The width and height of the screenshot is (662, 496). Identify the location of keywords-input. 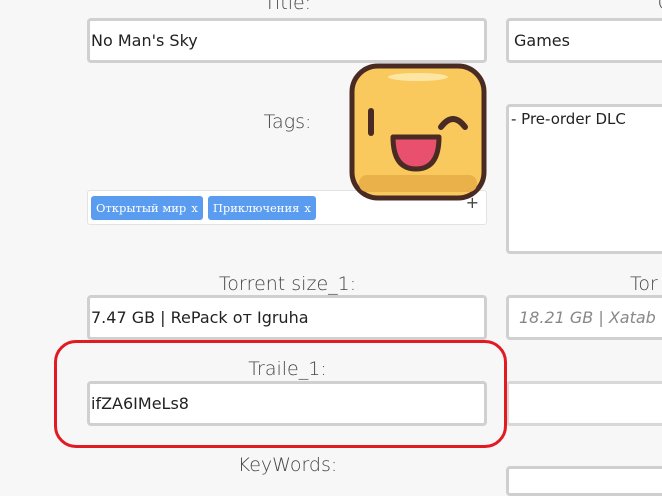
(584, 481).